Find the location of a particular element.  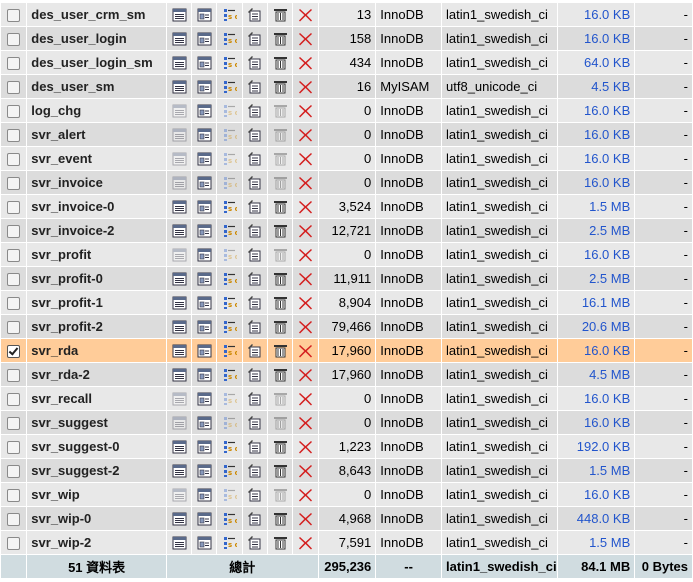

table-size: 20.6 MB is located at coordinates (596, 326).